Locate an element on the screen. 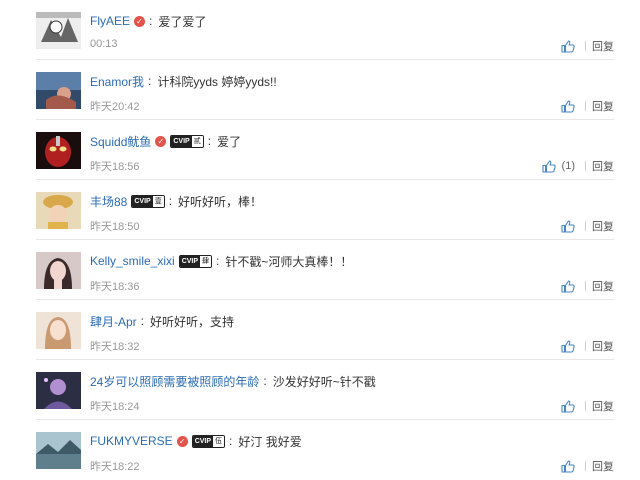 The image size is (640, 480). comment-time: 00:13 is located at coordinates (104, 44).